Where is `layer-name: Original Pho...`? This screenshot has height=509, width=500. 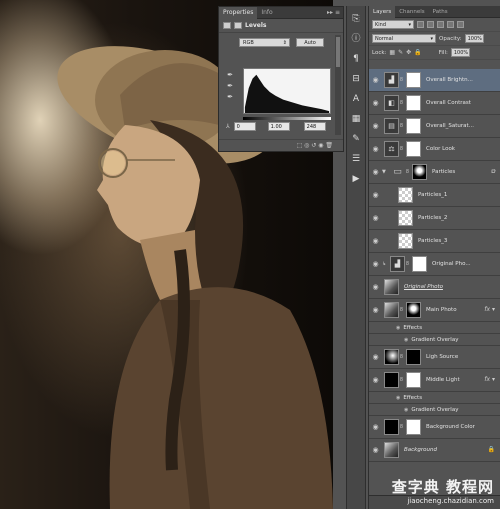
layer-name: Original Pho... is located at coordinates (451, 264).